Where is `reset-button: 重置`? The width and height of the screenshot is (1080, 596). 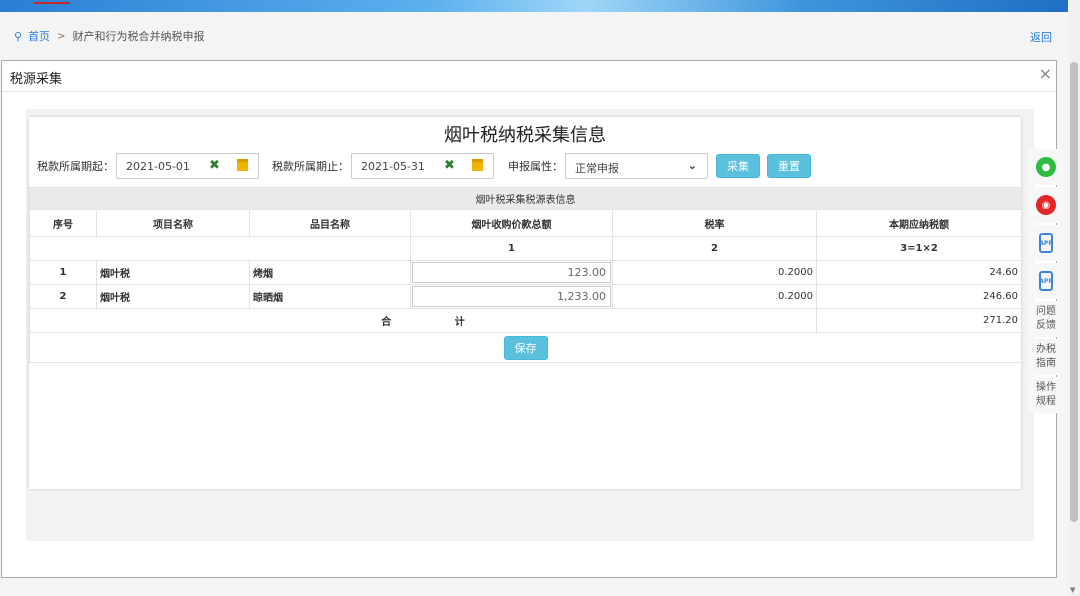 reset-button: 重置 is located at coordinates (789, 166).